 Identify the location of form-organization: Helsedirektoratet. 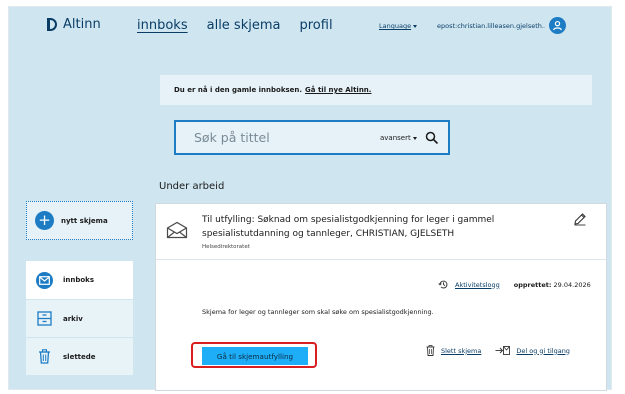
(226, 247).